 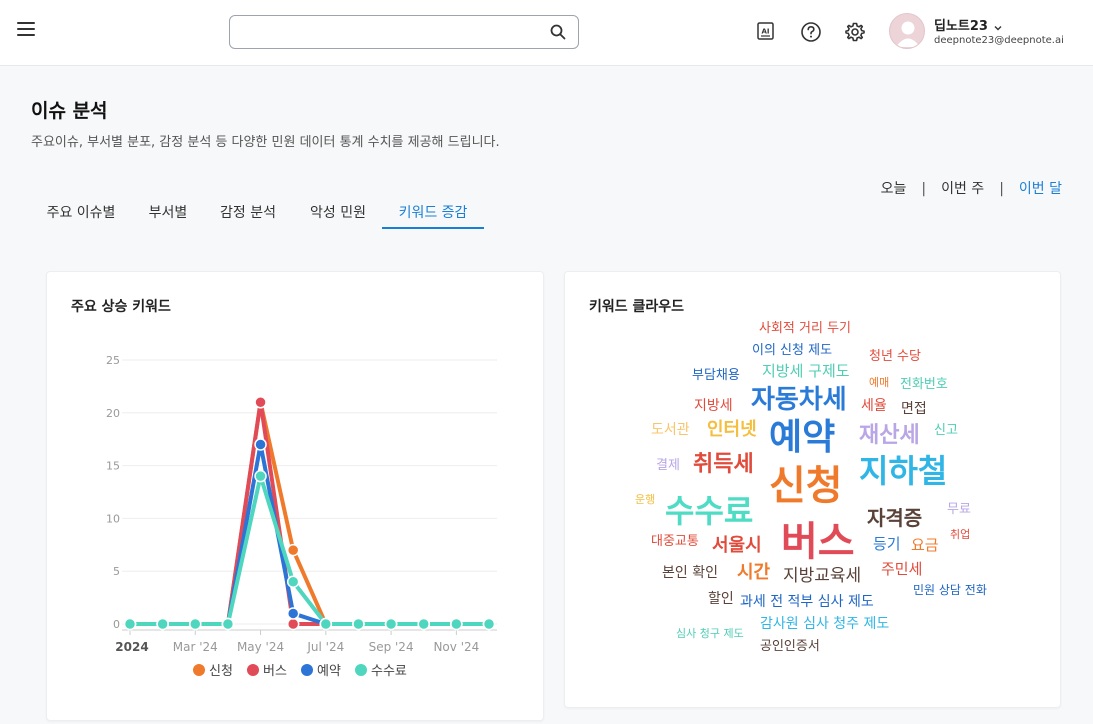 What do you see at coordinates (690, 573) in the screenshot?
I see `cloud-word: 본인 확인` at bounding box center [690, 573].